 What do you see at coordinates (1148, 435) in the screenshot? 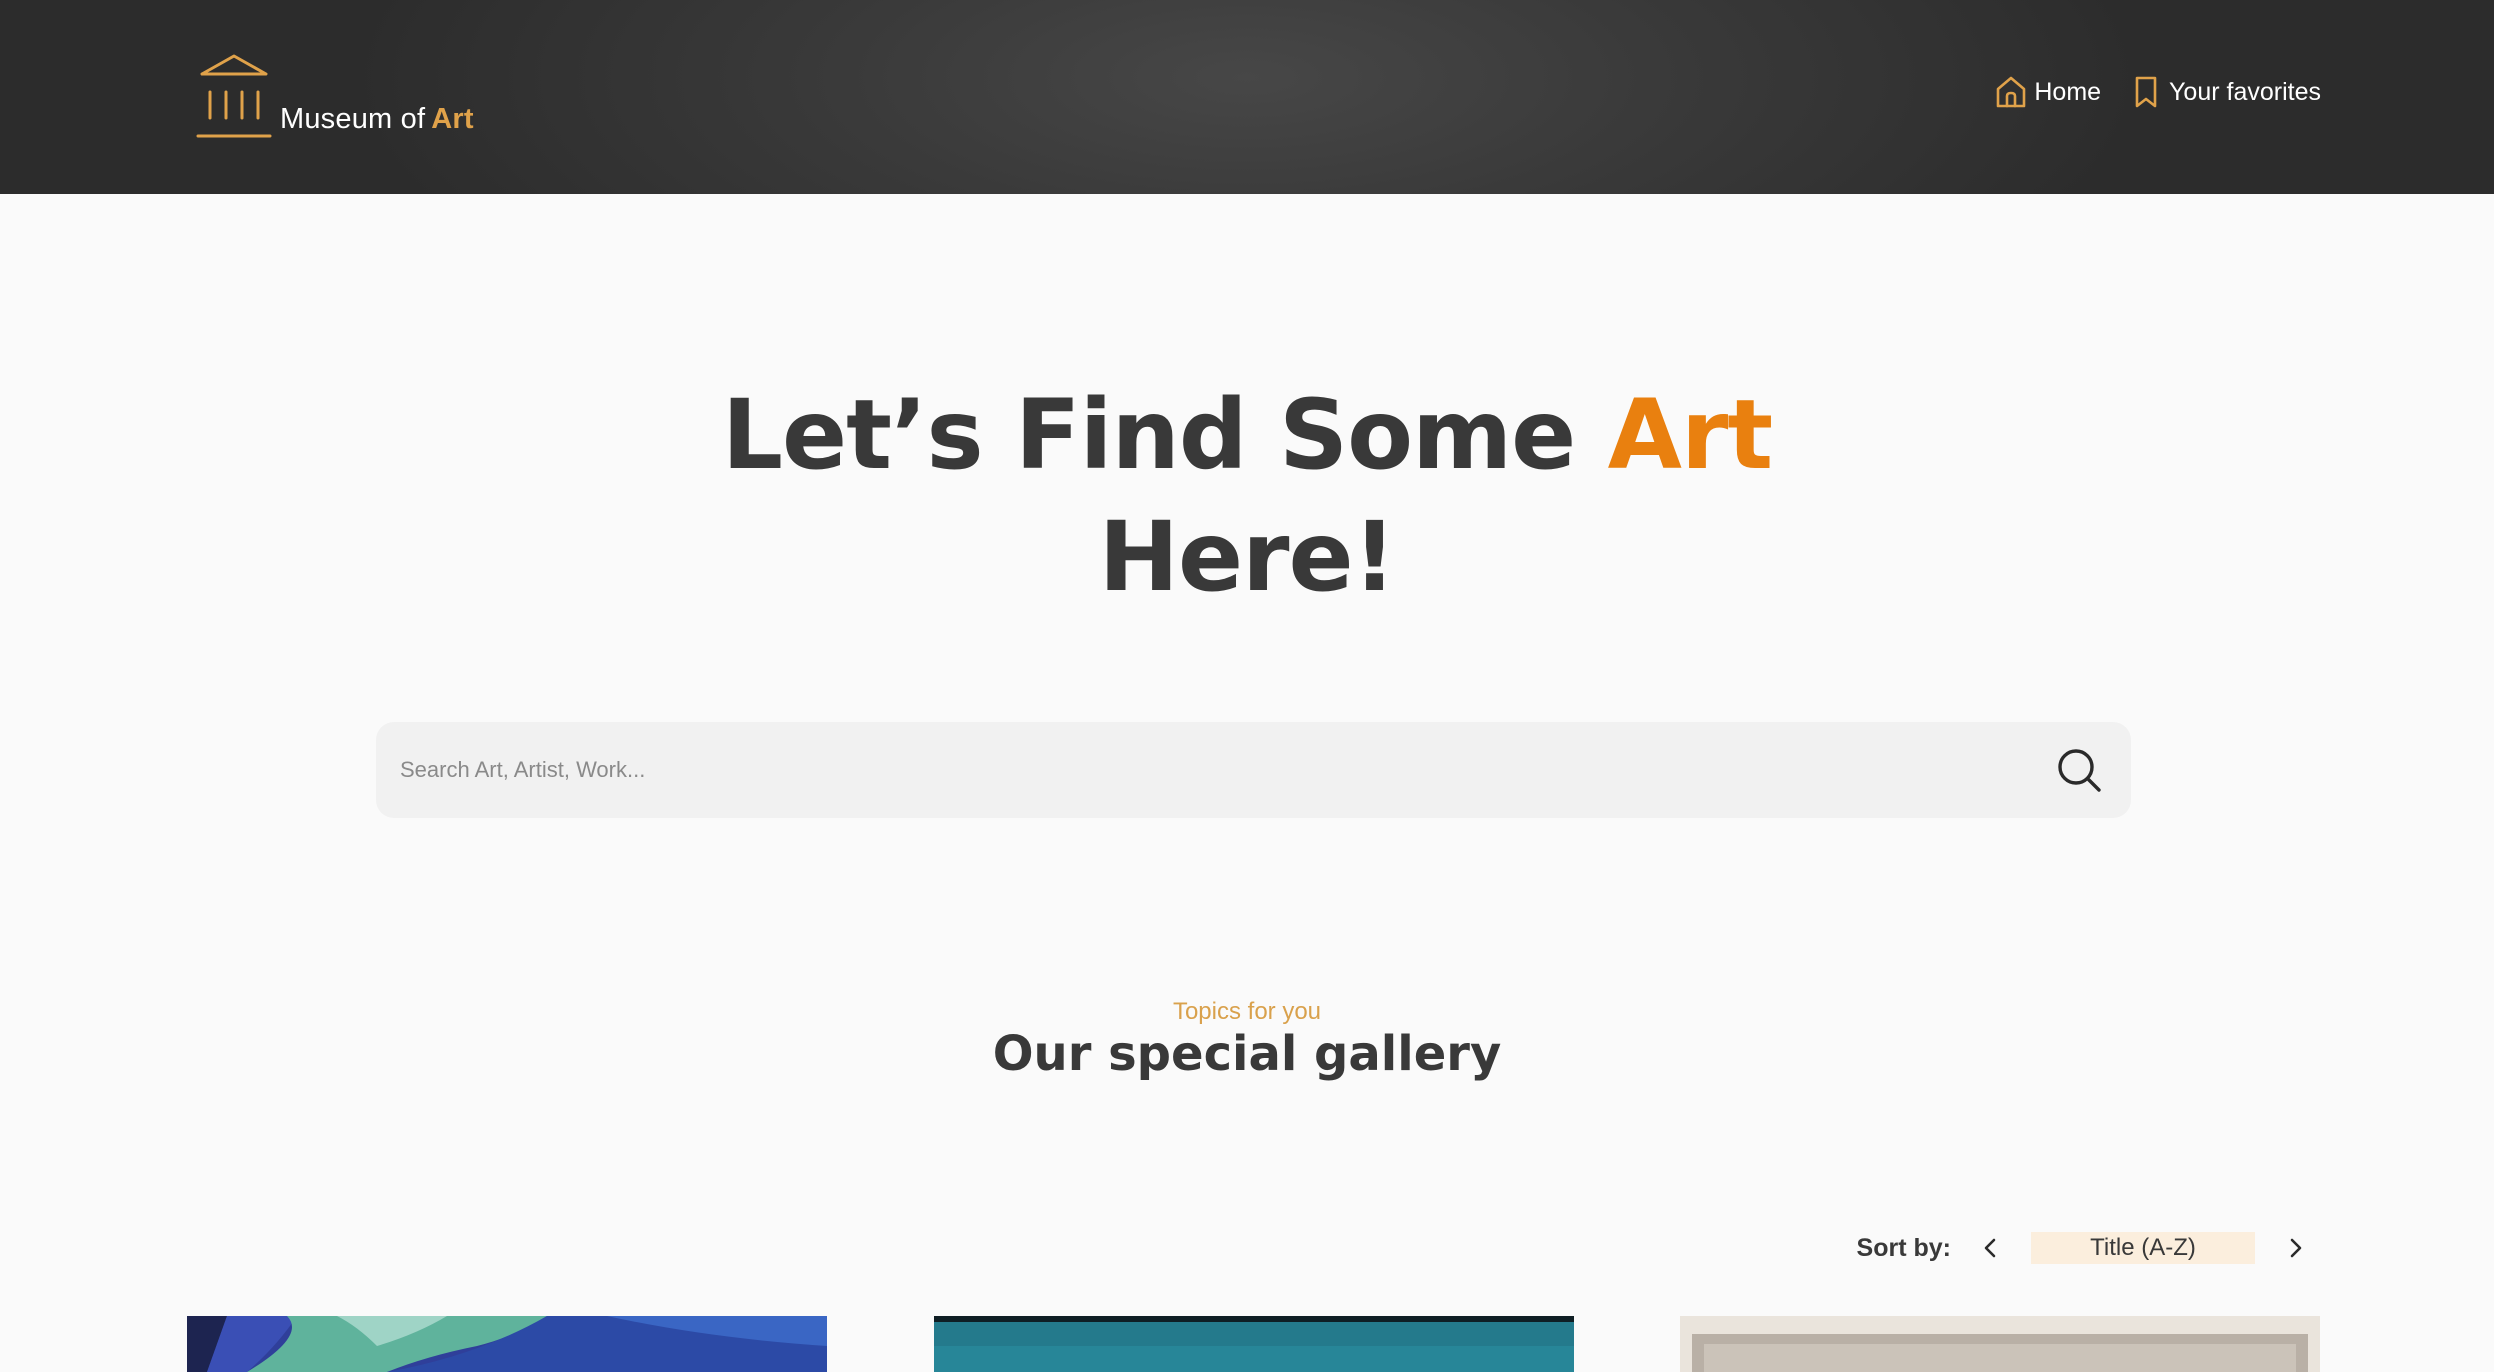
I see `hero-title-part1: Let’s Find Some` at bounding box center [1148, 435].